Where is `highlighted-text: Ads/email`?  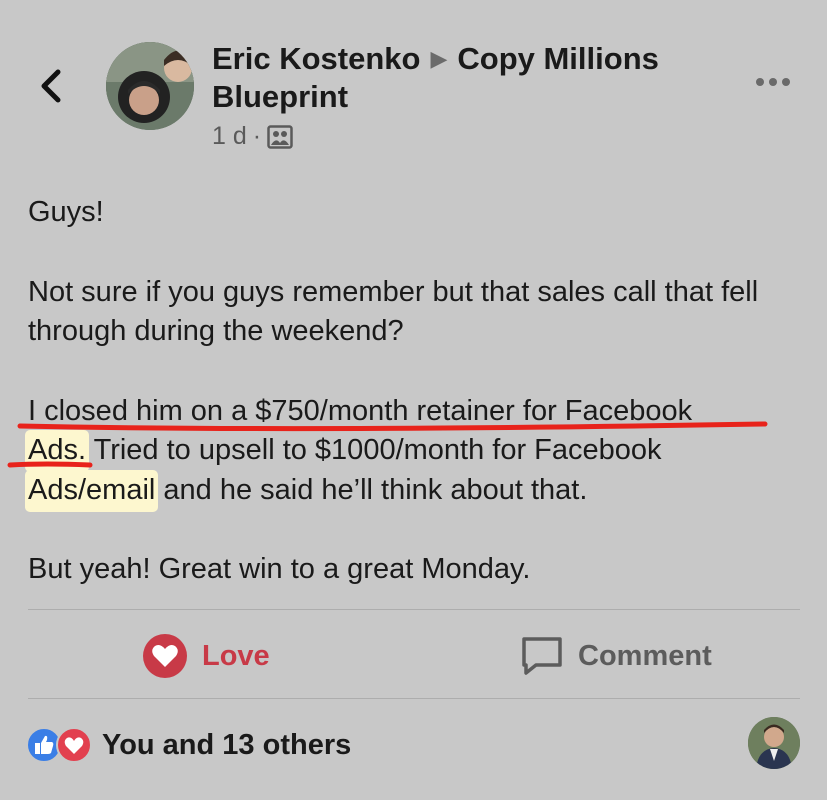 highlighted-text: Ads/email is located at coordinates (92, 490).